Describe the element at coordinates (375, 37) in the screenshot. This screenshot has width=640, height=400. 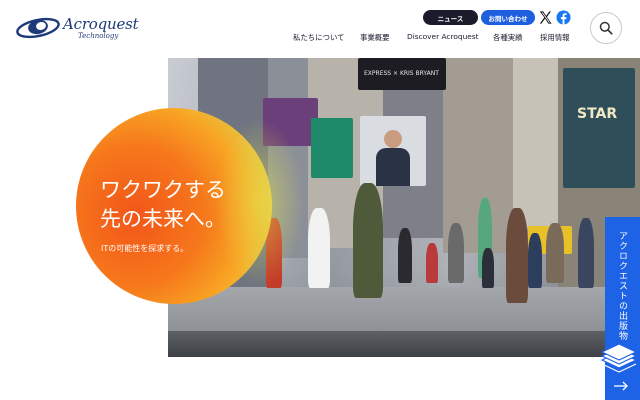
I see `nav-item-business: 事業概要` at that location.